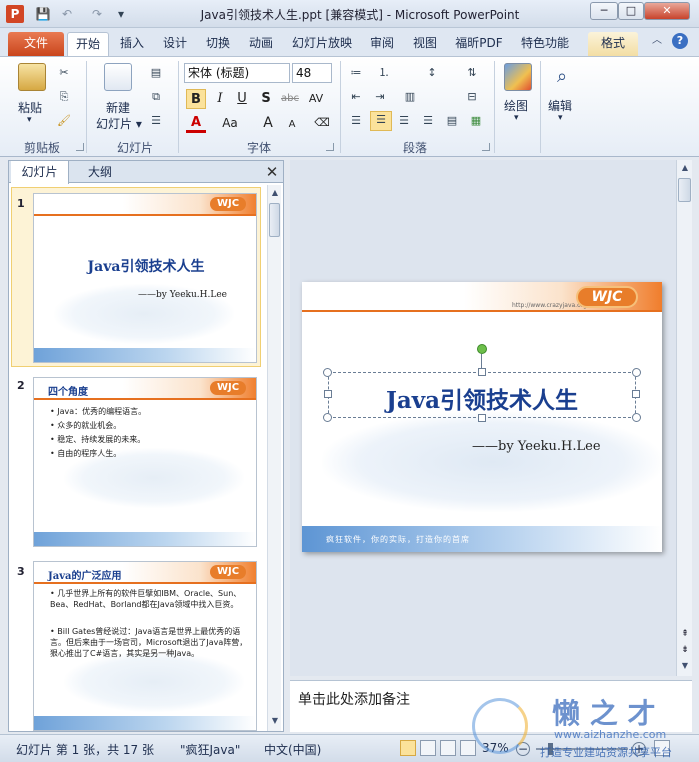  I want to click on customize-qat-icon: ▾, so click(121, 14).